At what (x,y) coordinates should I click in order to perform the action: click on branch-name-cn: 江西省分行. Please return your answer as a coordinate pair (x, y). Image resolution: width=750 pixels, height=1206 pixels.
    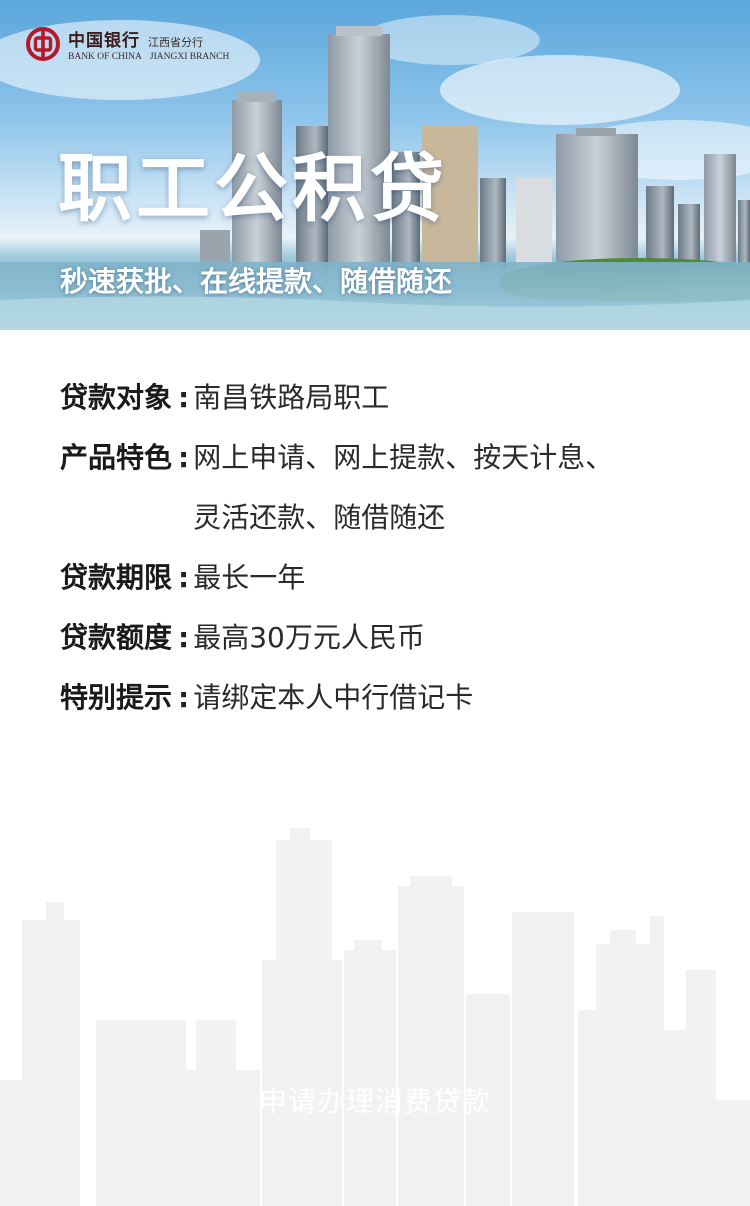
    Looking at the image, I should click on (175, 42).